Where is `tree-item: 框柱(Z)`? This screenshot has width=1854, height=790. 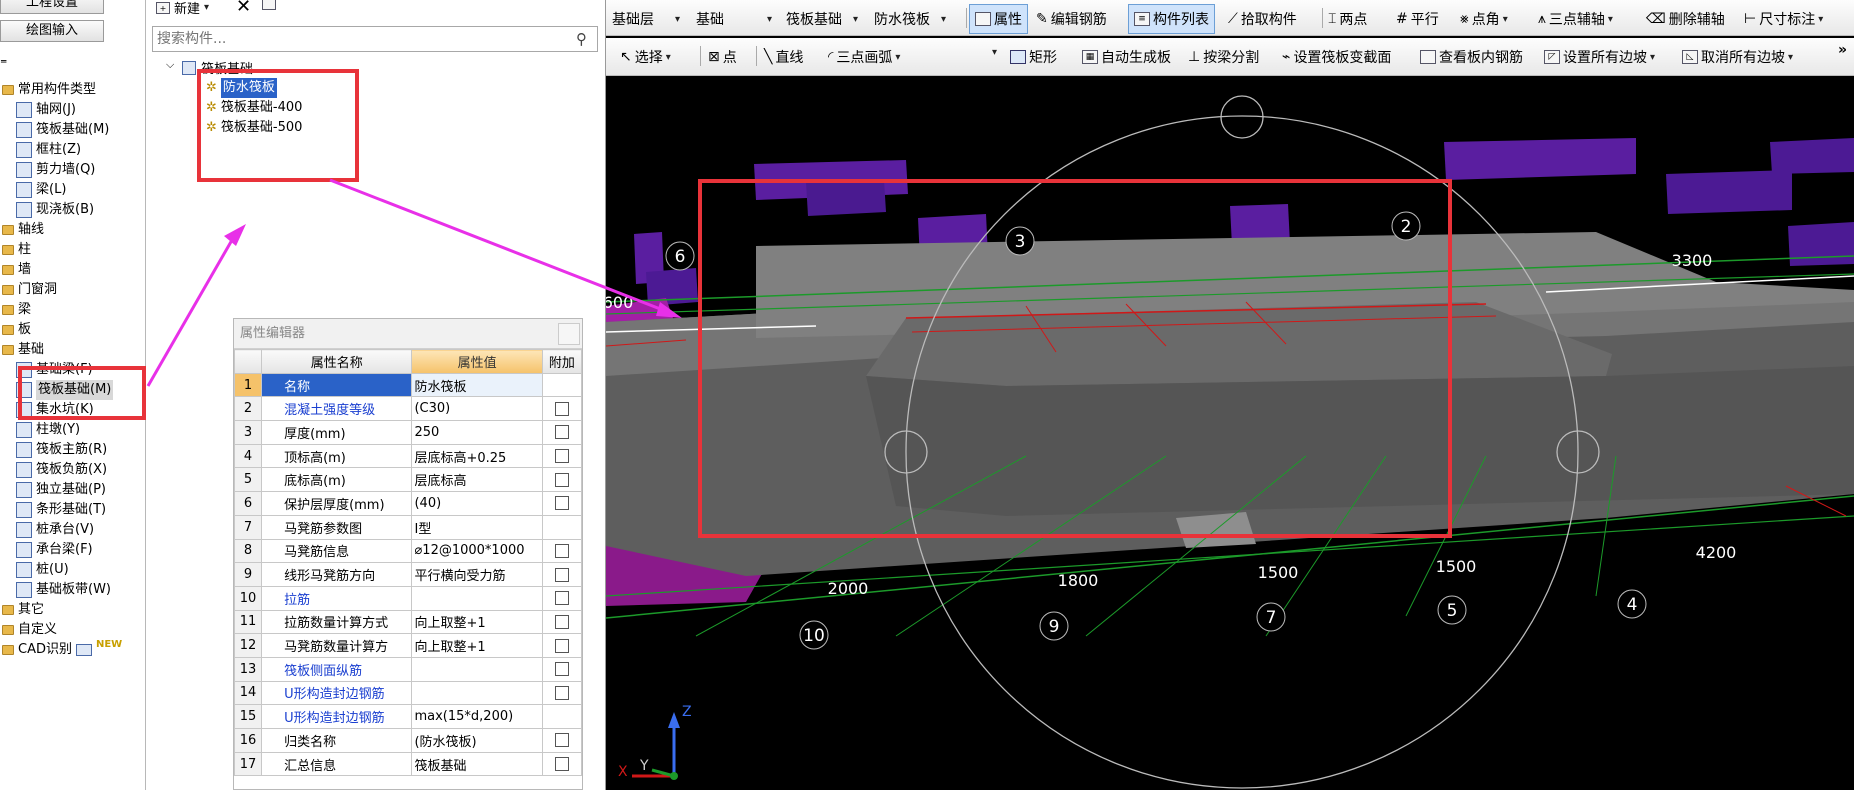
tree-item: 框柱(Z) is located at coordinates (48, 150).